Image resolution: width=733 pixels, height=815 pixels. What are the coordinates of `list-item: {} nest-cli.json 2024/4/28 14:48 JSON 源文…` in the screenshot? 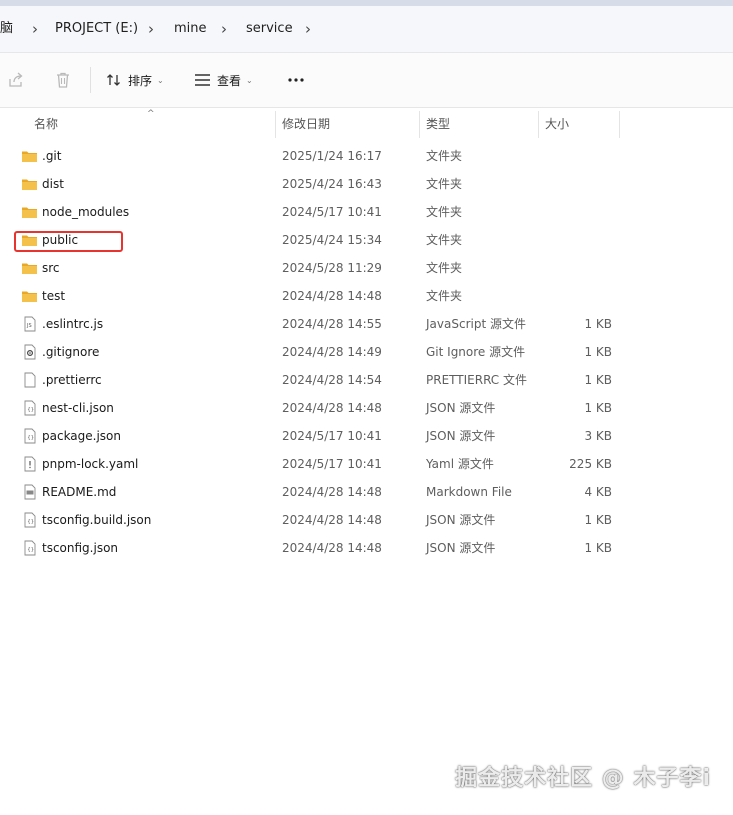 It's located at (366, 408).